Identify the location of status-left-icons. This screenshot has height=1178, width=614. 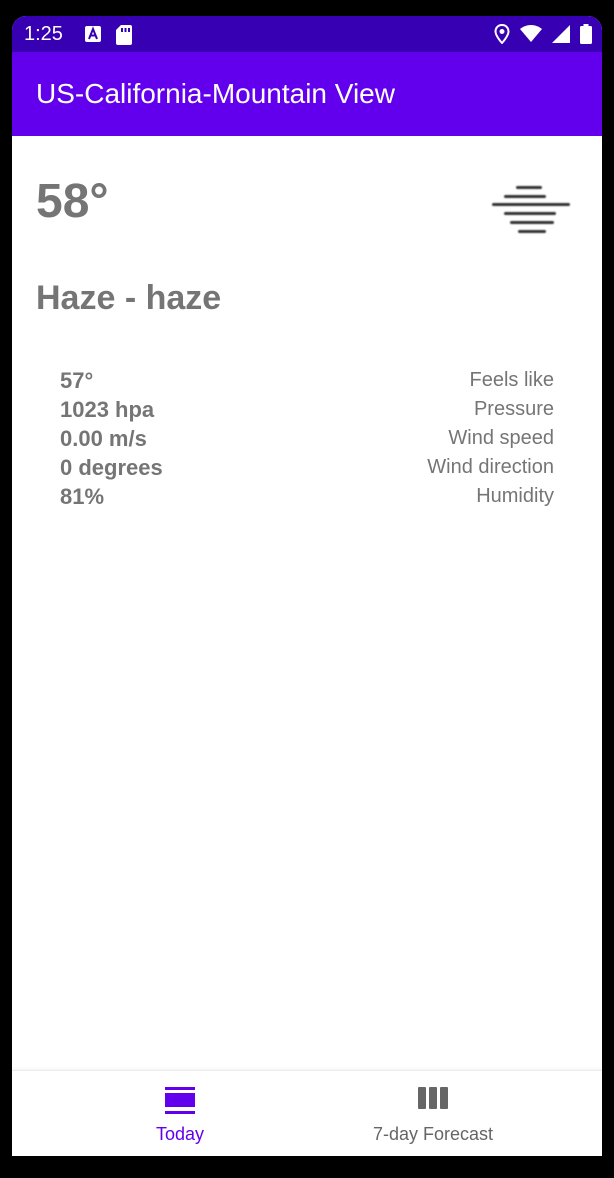
(108, 37).